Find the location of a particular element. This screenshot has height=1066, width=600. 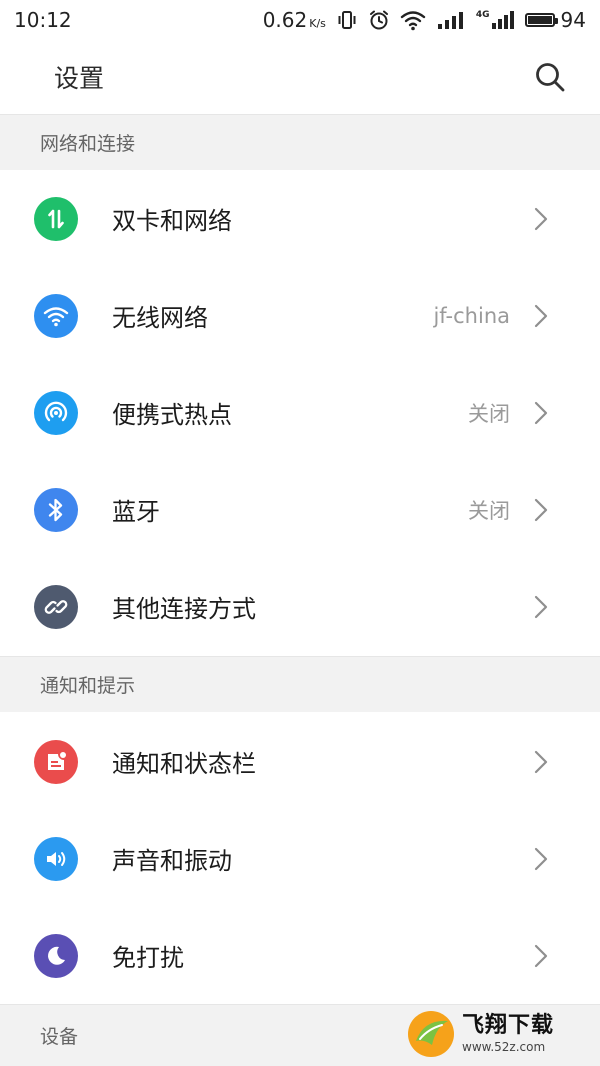

notification-icon is located at coordinates (56, 761).